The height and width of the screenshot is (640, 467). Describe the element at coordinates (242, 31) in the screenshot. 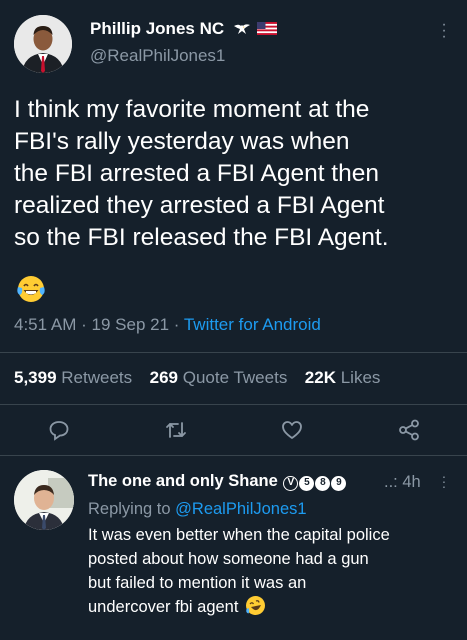

I see `eagle-icon` at that location.